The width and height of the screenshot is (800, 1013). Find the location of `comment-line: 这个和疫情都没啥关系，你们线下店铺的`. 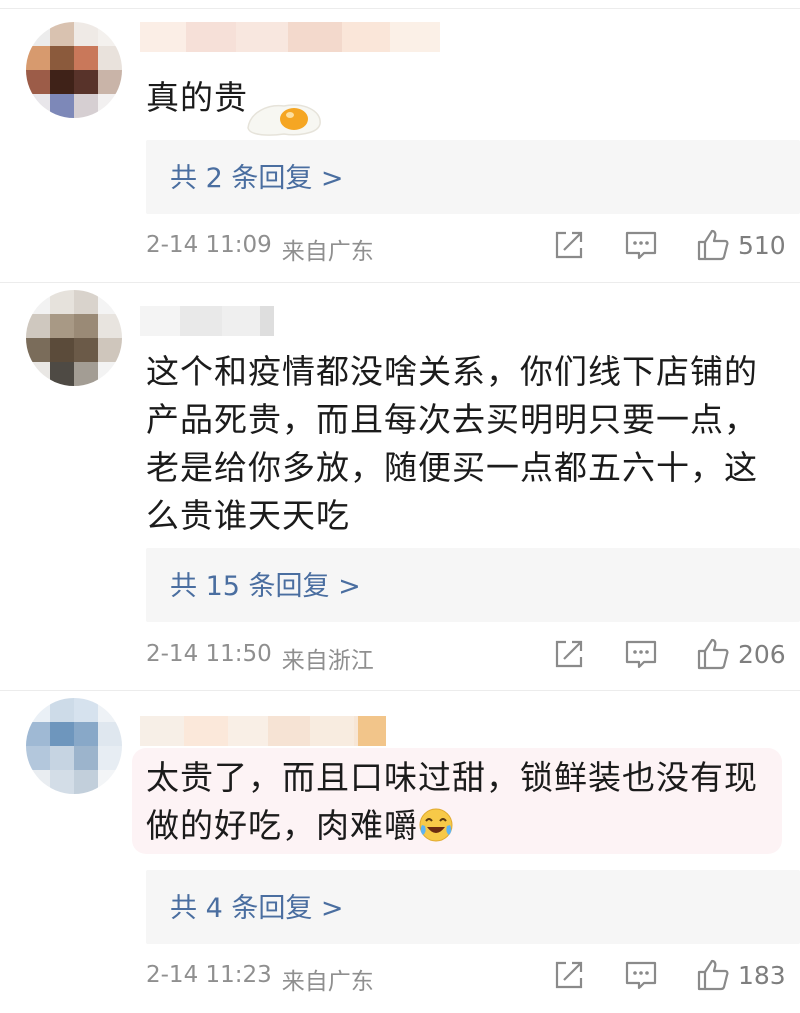

comment-line: 这个和疫情都没啥关系，你们线下店铺的 is located at coordinates (452, 371).